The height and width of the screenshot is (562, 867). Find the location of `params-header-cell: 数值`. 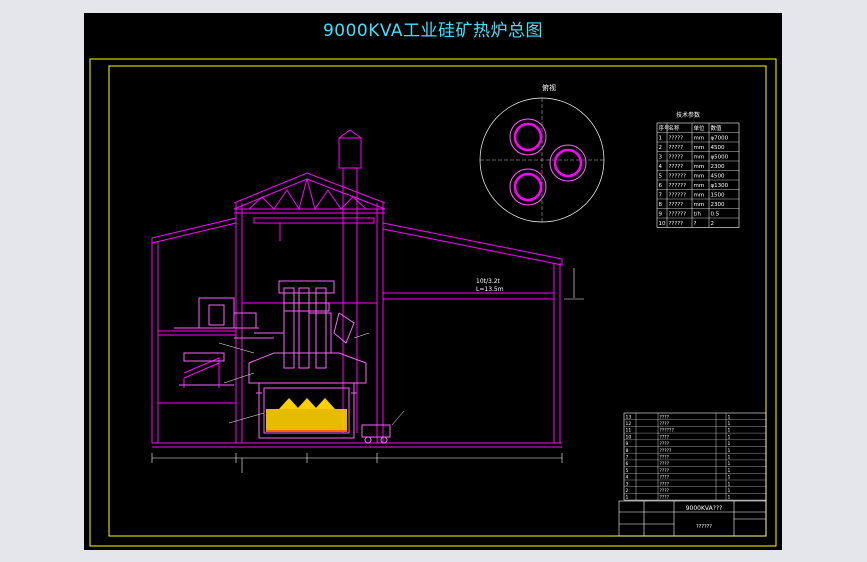

params-header-cell: 数值 is located at coordinates (717, 128).